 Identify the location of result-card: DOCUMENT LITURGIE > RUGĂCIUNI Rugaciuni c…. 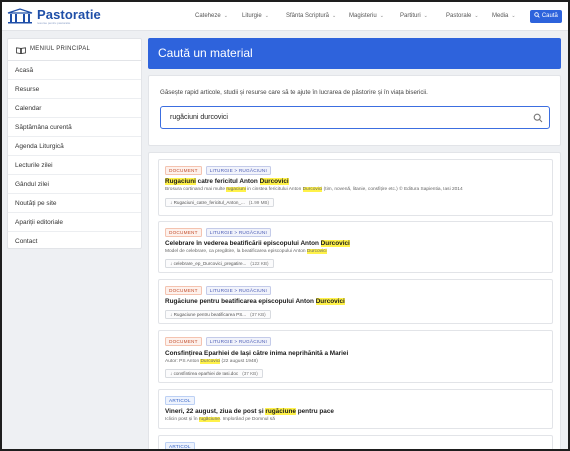
(355, 187).